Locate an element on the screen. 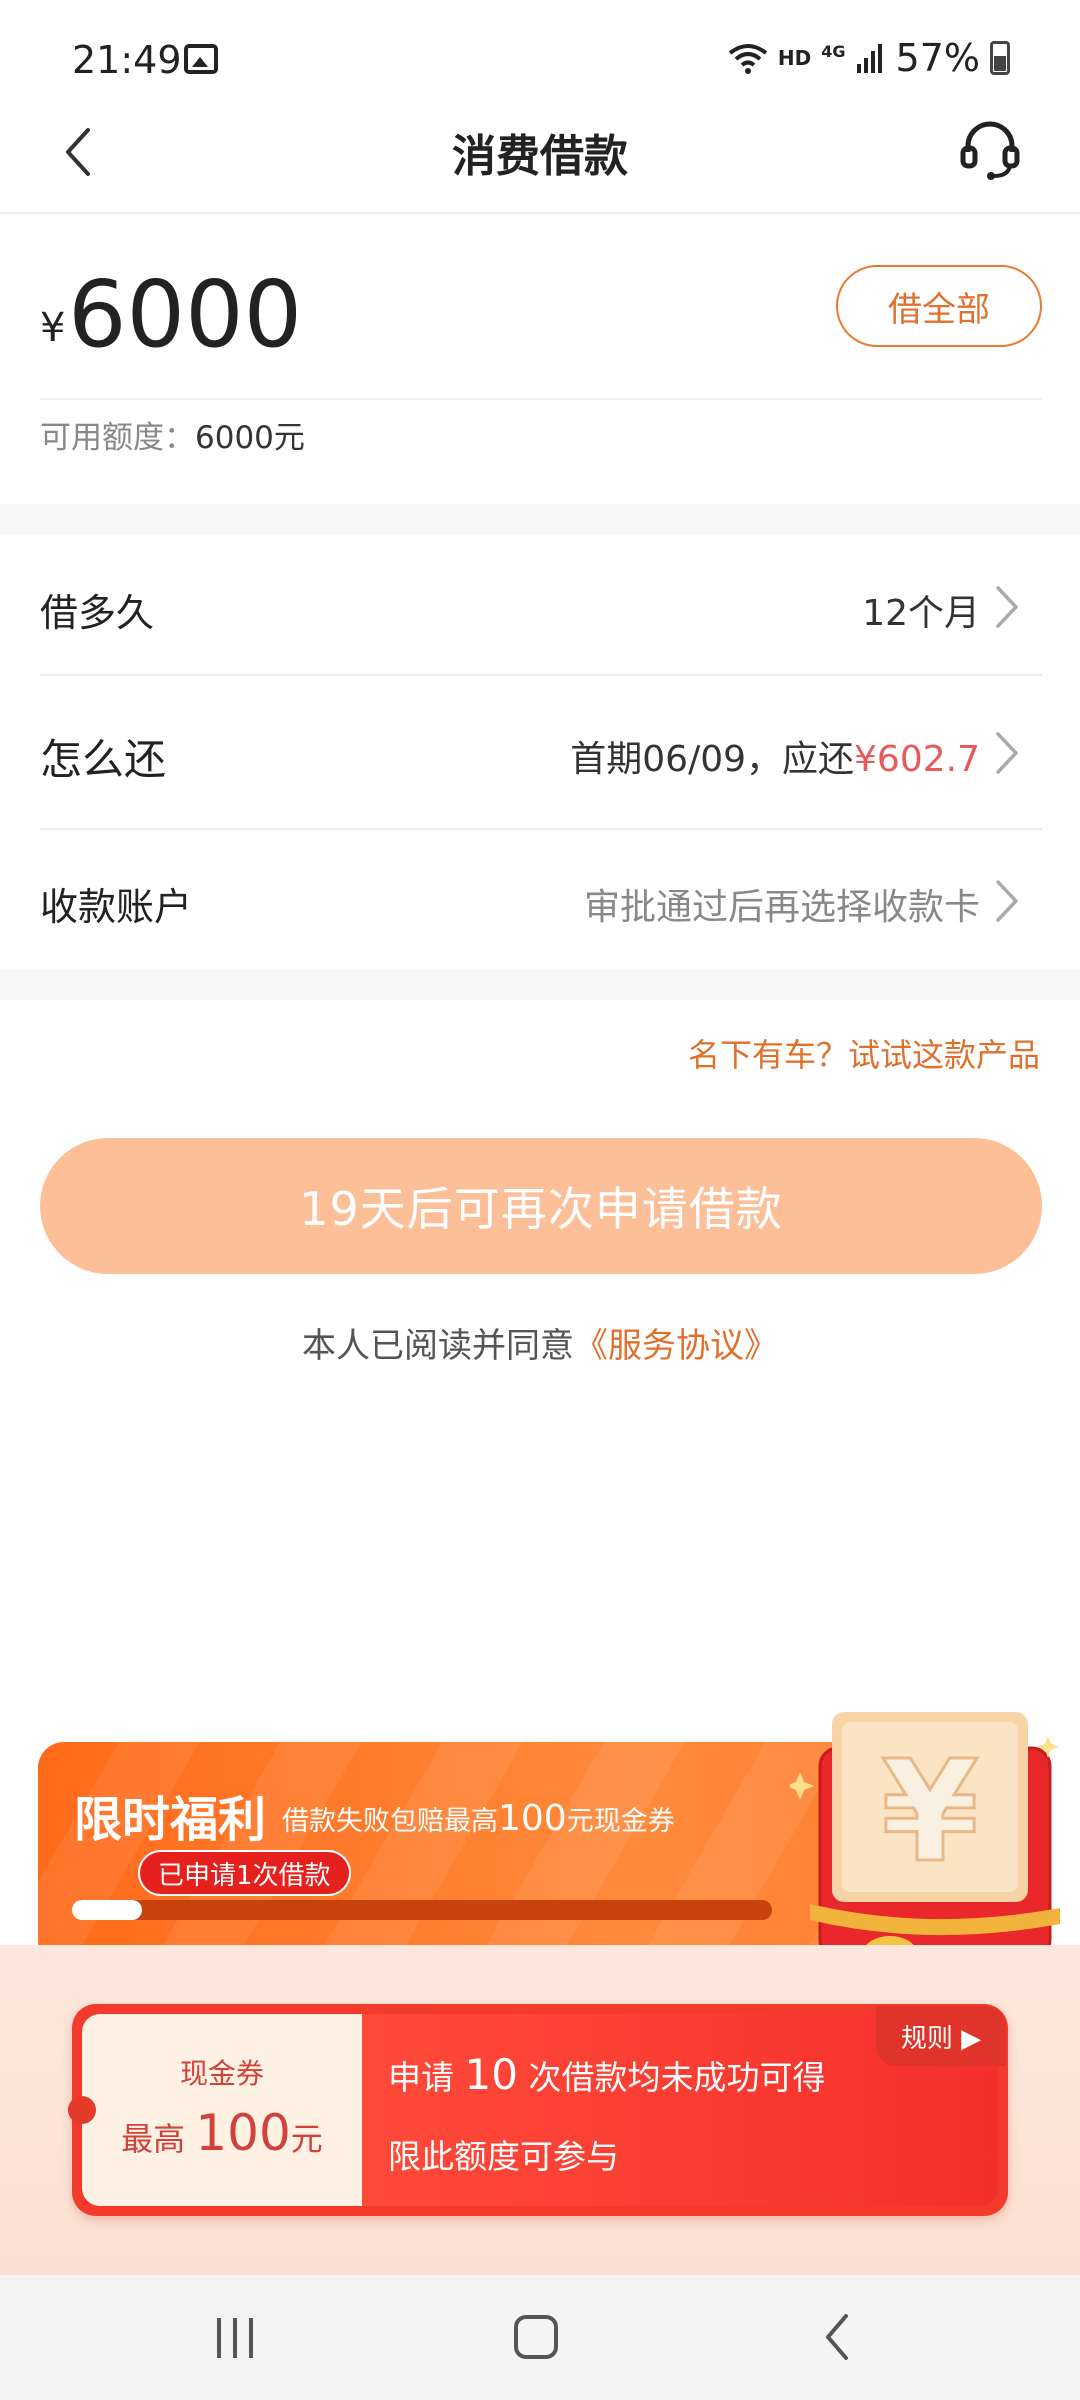 This screenshot has width=1080, height=2400. red-packet-icon: ¥ is located at coordinates (925, 1840).